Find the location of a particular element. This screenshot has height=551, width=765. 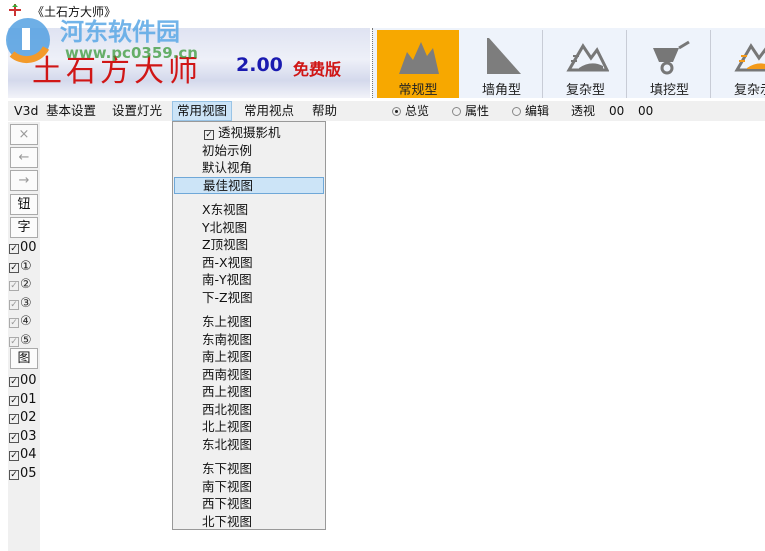

view-menu-item: 西上视图 is located at coordinates (249, 391).